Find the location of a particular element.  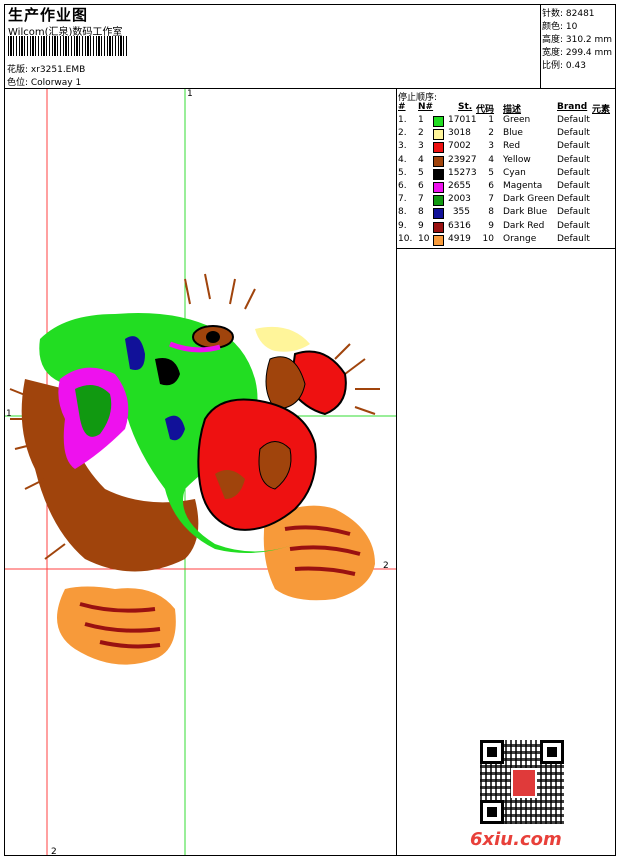

row-needle: 2 is located at coordinates (421, 133).